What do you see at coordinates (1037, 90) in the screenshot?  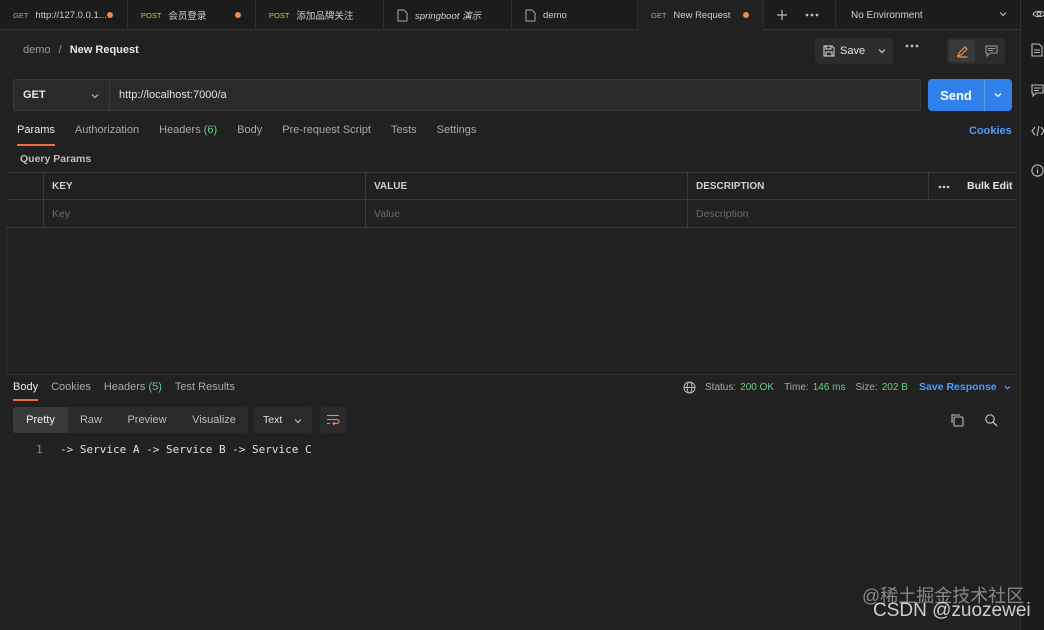 I see `comments-icon` at bounding box center [1037, 90].